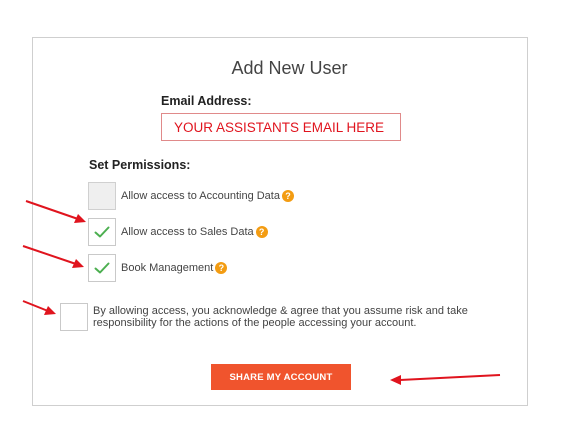  I want to click on arrow-to-agreement-checkbox, so click(39, 307).